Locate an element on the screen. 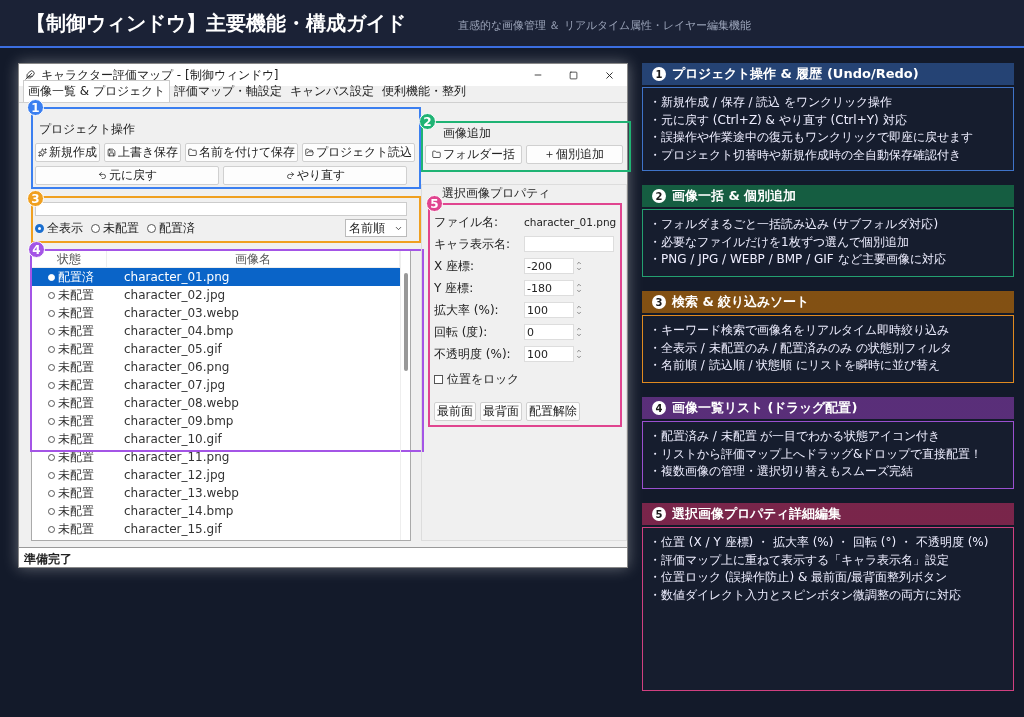 The width and height of the screenshot is (1024, 717). field-label: Y 座標: is located at coordinates (454, 288).